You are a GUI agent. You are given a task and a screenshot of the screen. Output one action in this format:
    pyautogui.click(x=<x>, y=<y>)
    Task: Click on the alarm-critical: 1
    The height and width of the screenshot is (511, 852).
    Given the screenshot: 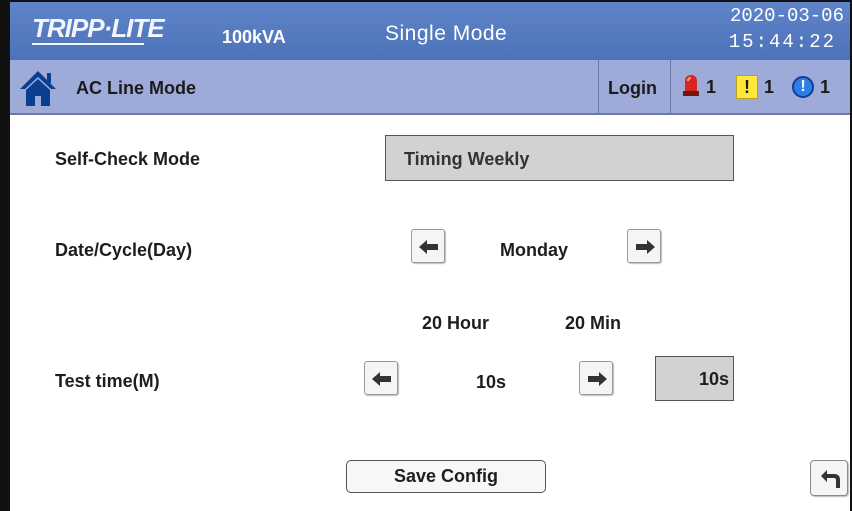 What is the action you would take?
    pyautogui.click(x=699, y=87)
    